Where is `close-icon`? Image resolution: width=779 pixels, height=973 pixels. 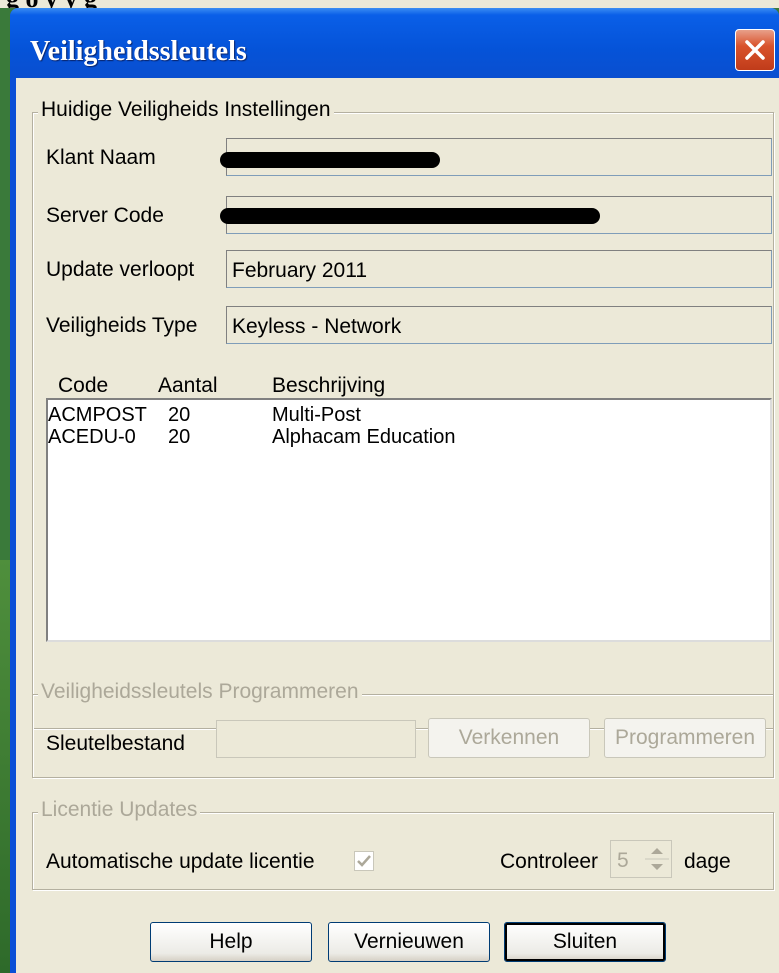 close-icon is located at coordinates (755, 50).